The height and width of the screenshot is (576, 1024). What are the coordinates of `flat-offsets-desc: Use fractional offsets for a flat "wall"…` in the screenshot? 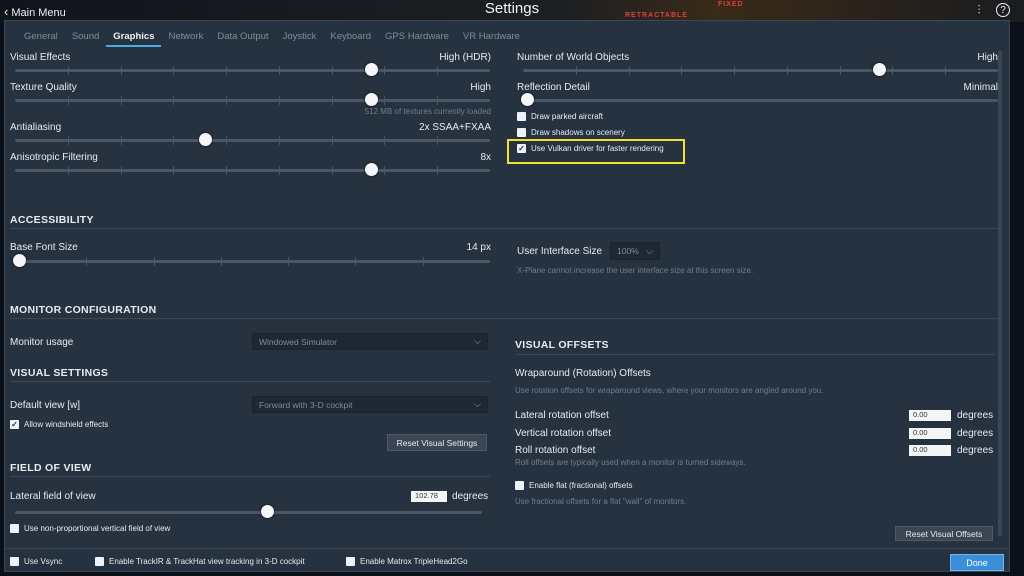 It's located at (601, 501).